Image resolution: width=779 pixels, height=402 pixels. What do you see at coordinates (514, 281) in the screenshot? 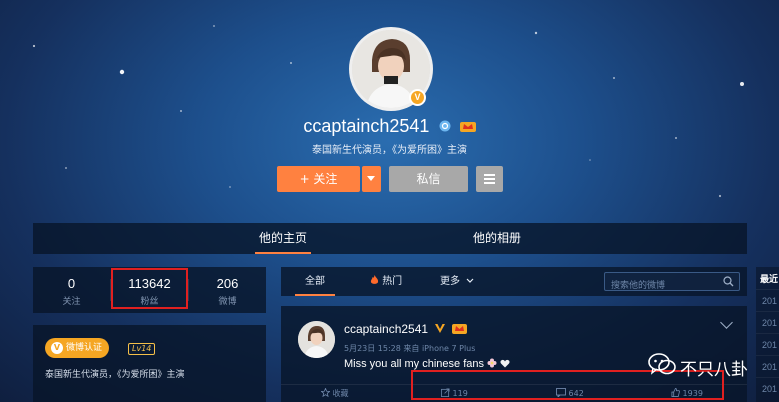
I see `feed-filter-bar: 全部 热门 更多` at bounding box center [514, 281].